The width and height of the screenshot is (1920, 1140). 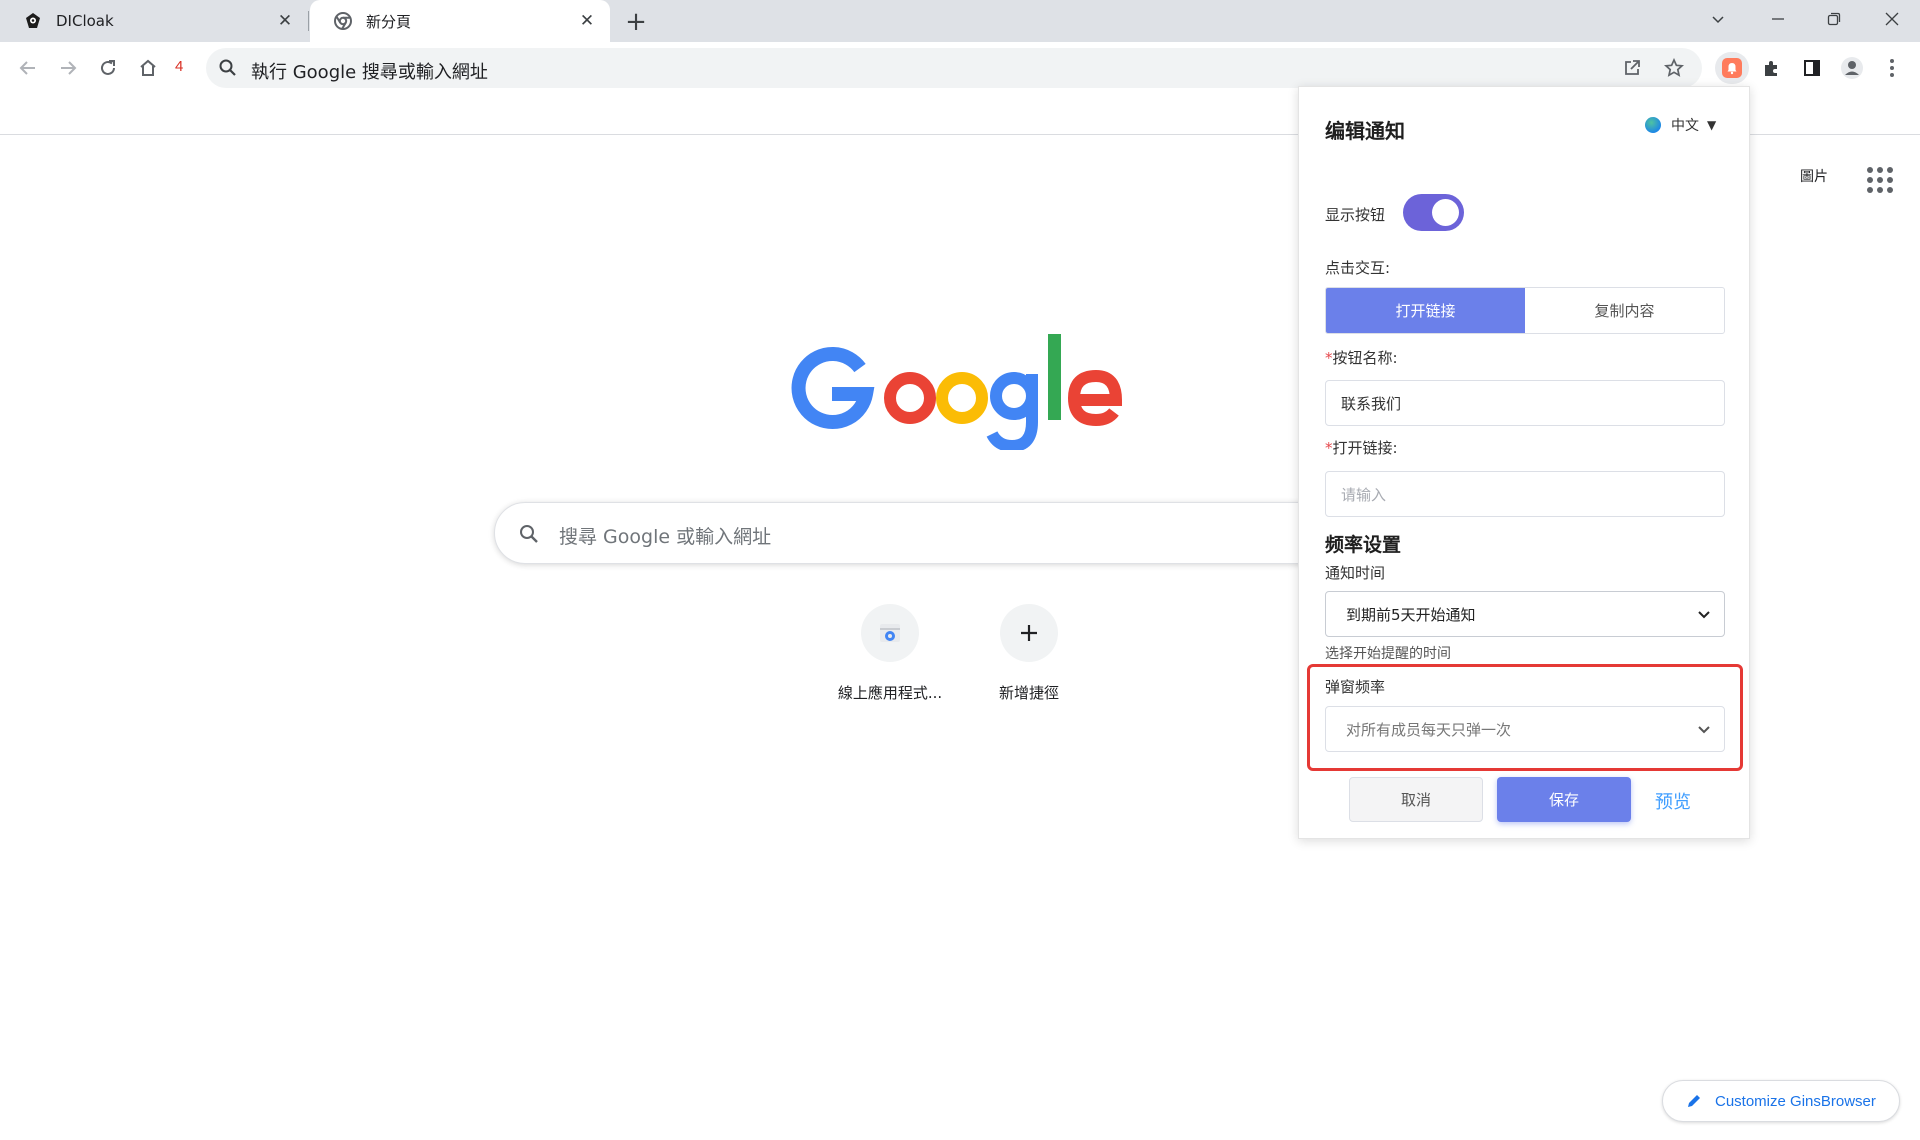 What do you see at coordinates (108, 68) in the screenshot?
I see `reload-icon` at bounding box center [108, 68].